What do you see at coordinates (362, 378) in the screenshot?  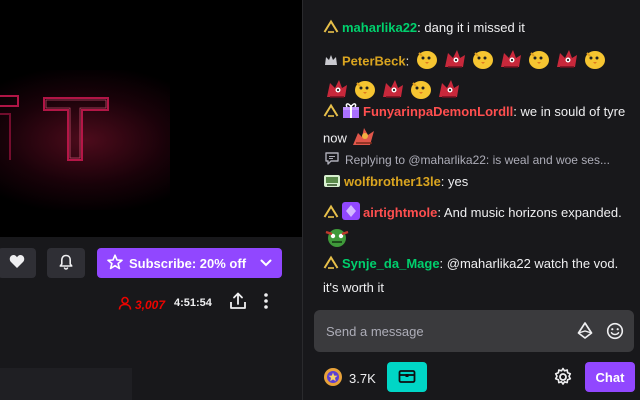 I see `points-value: 3.7K` at bounding box center [362, 378].